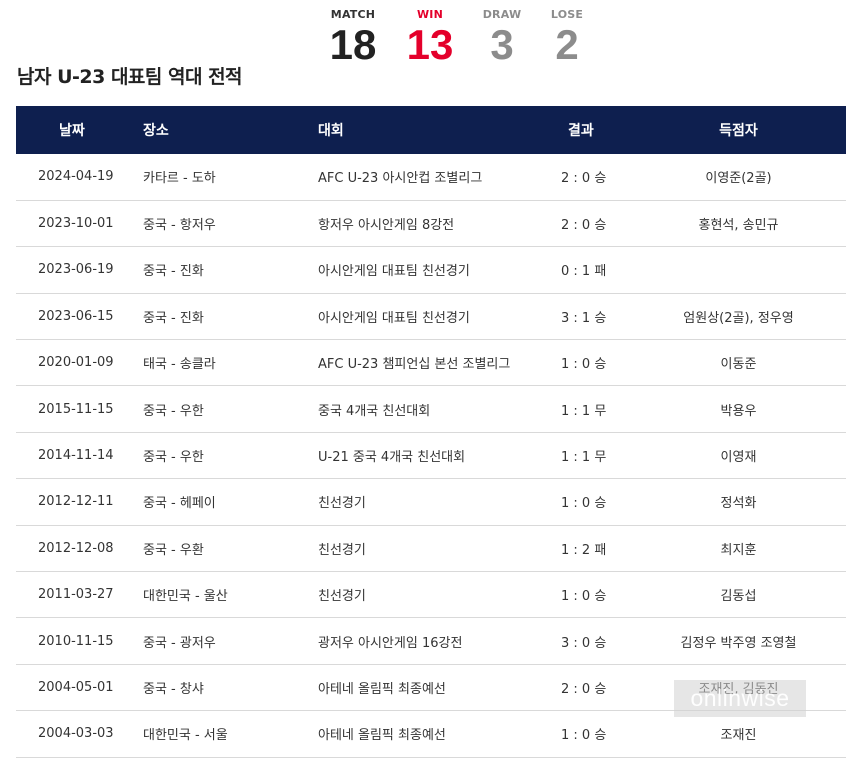  I want to click on cell-competition: 중국 4개국 친선대회, so click(401, 409).